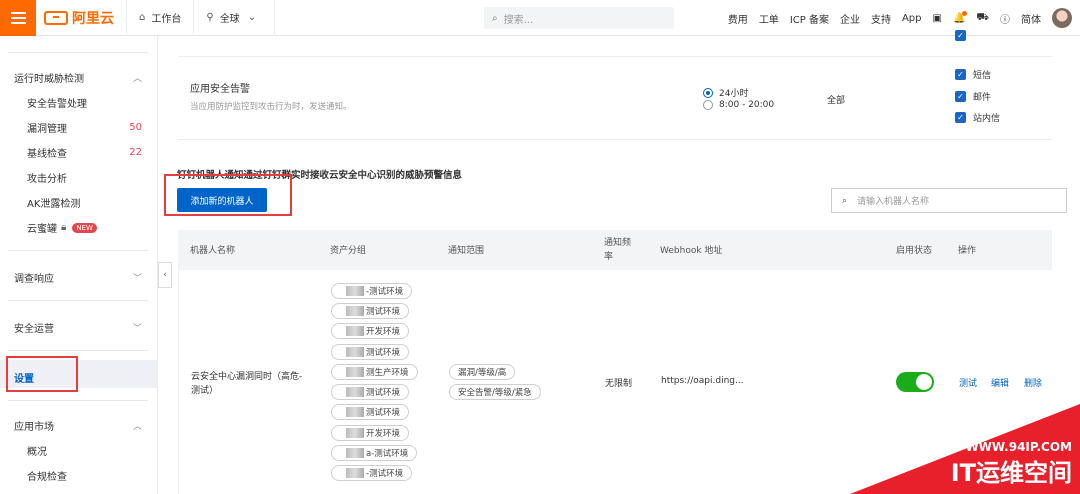 Image resolution: width=1080 pixels, height=494 pixels. What do you see at coordinates (747, 105) in the screenshot?
I see `radio-label: 8:00 - 20:00` at bounding box center [747, 105].